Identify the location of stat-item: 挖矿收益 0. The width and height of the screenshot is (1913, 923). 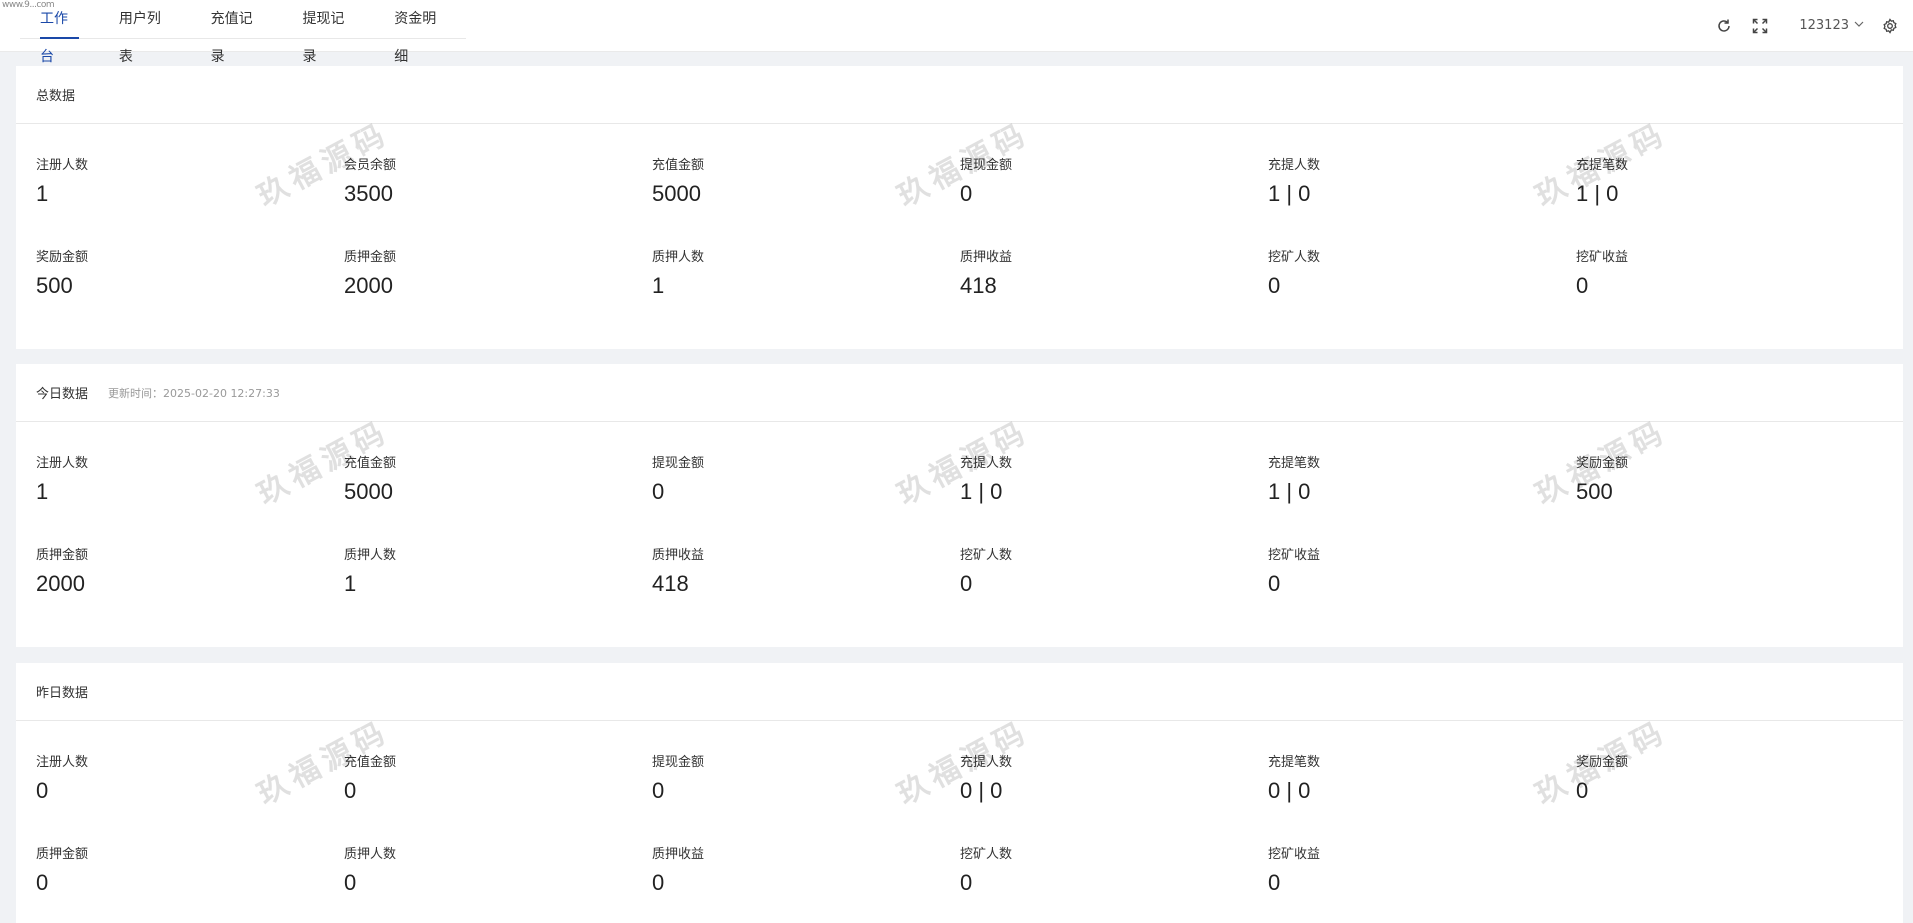
(1422, 877).